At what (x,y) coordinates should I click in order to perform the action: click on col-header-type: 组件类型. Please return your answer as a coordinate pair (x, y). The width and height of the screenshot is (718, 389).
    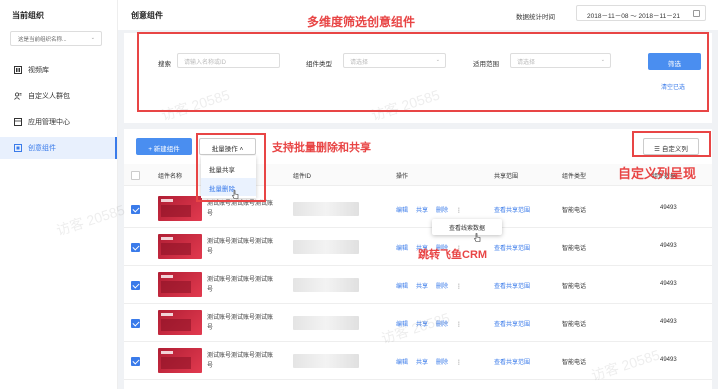
    Looking at the image, I should click on (574, 177).